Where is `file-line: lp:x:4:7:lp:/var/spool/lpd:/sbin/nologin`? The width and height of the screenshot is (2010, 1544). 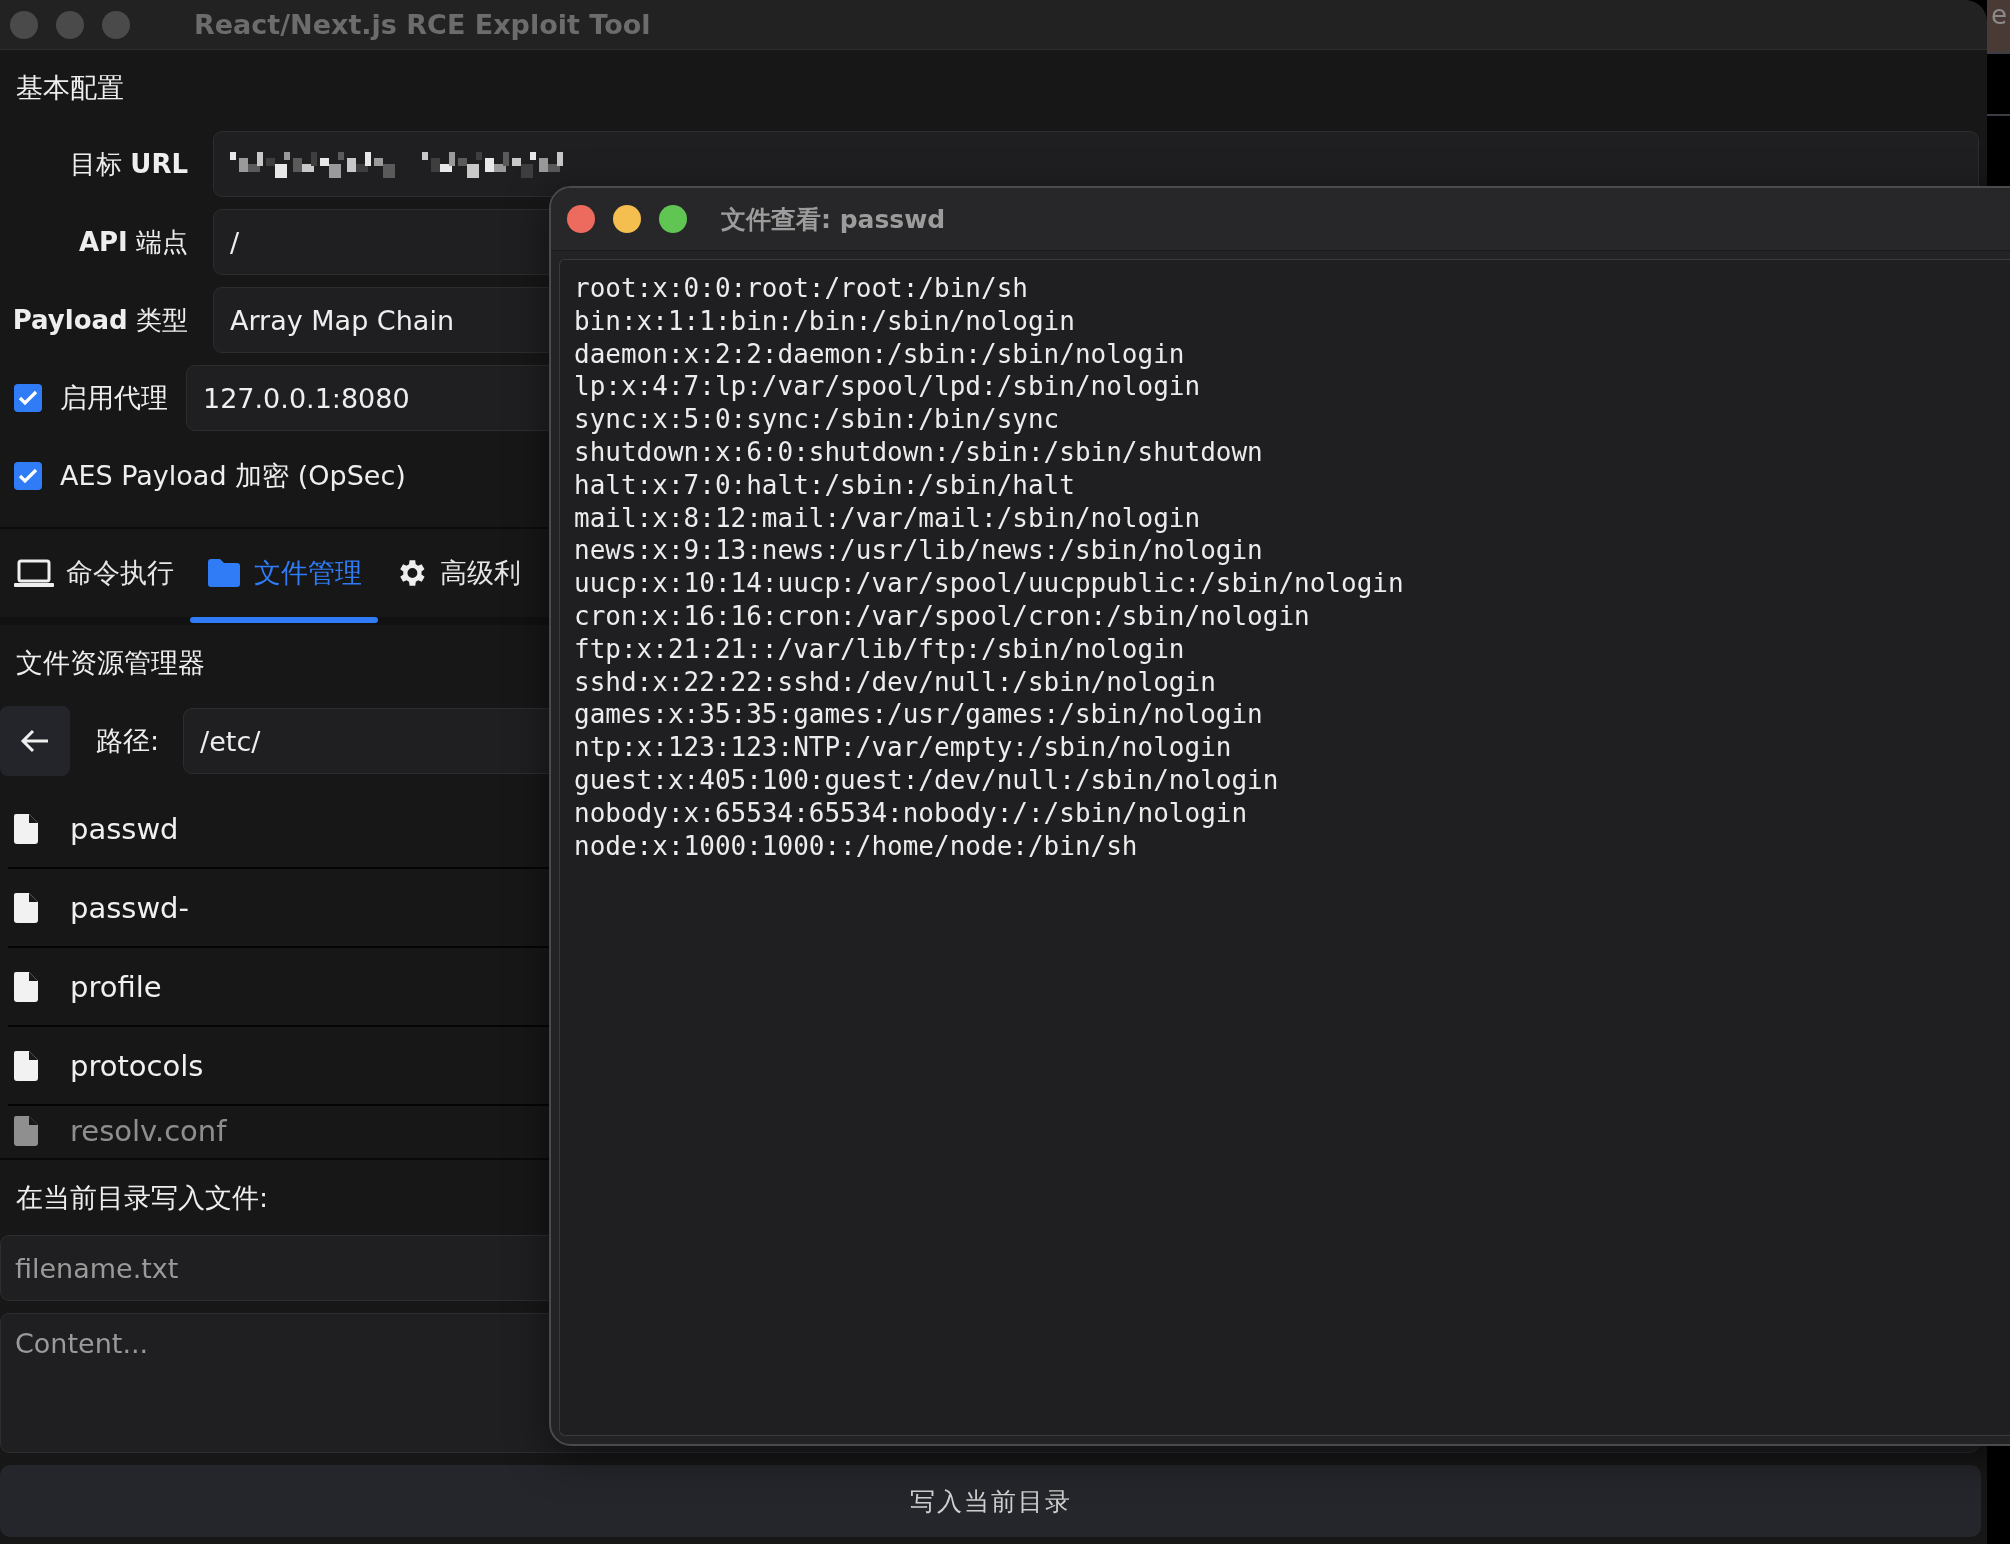
file-line: lp:x:4:7:lp:/var/spool/lpd:/sbin/nologin is located at coordinates (887, 387).